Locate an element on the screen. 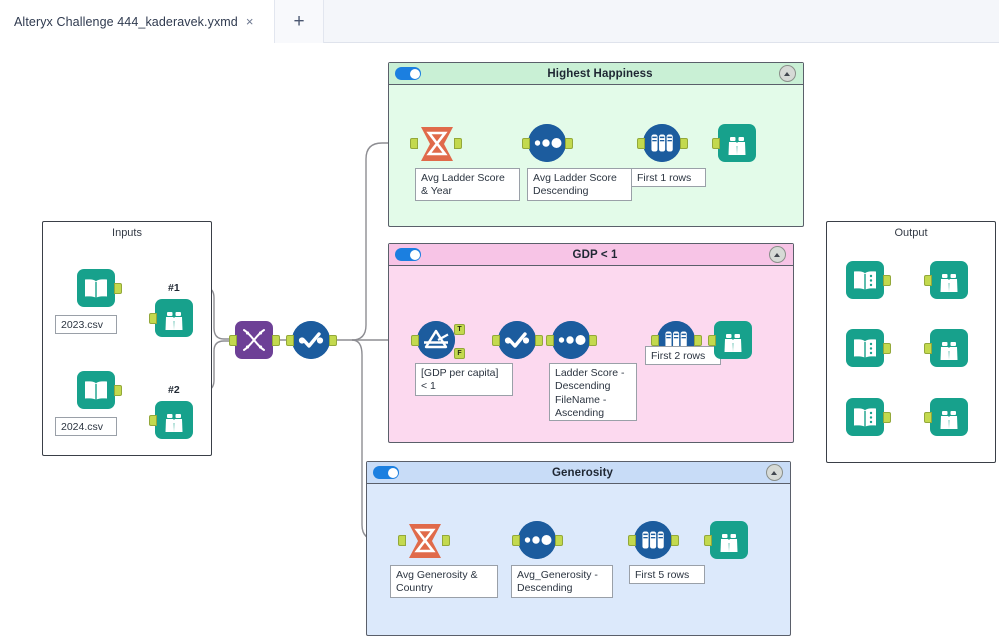  union-icon is located at coordinates (254, 340).